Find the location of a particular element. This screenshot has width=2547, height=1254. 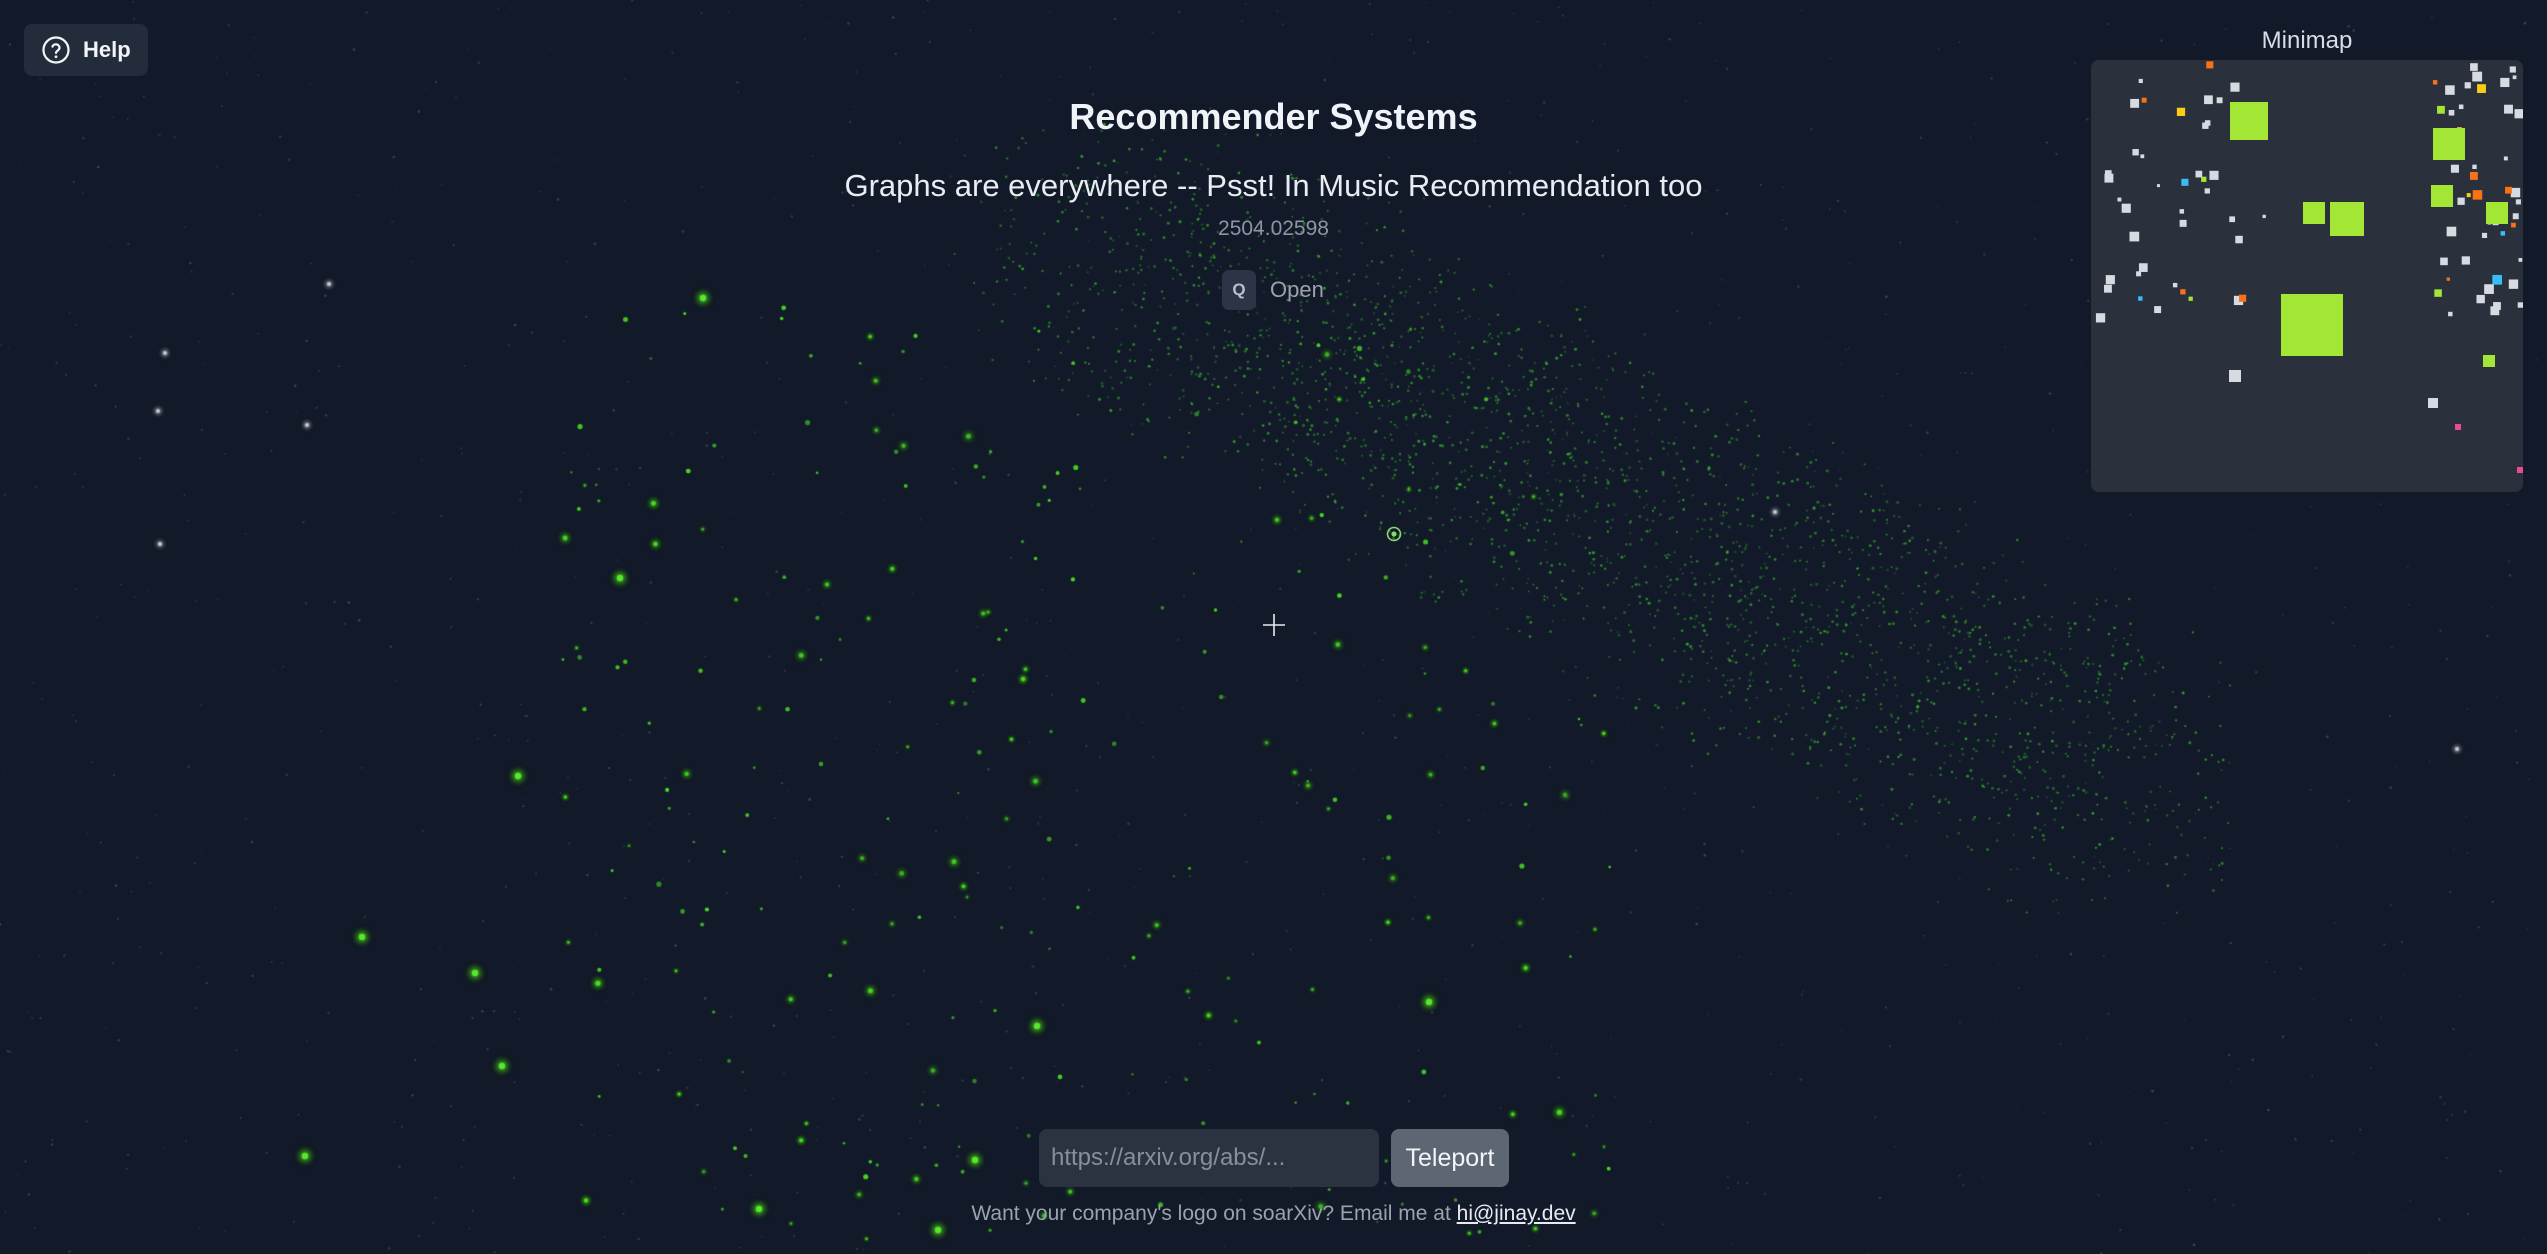

teleport-button: Teleport is located at coordinates (1450, 1158).